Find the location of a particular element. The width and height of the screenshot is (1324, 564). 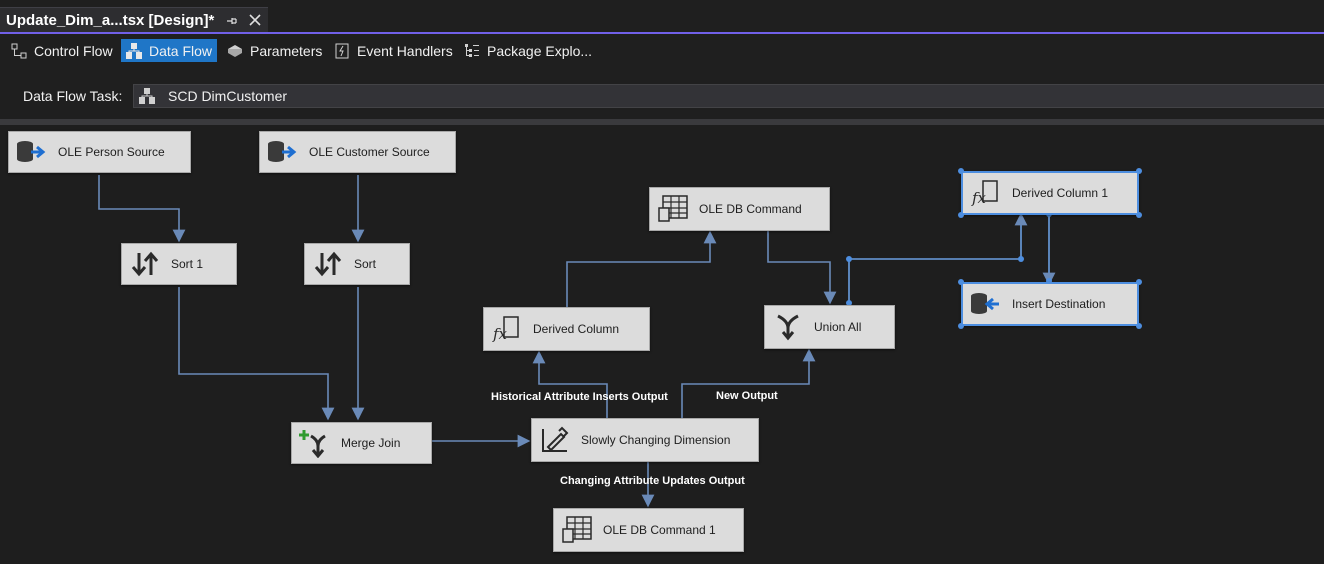

tab-control-flow: Control Flow is located at coordinates (62, 50).